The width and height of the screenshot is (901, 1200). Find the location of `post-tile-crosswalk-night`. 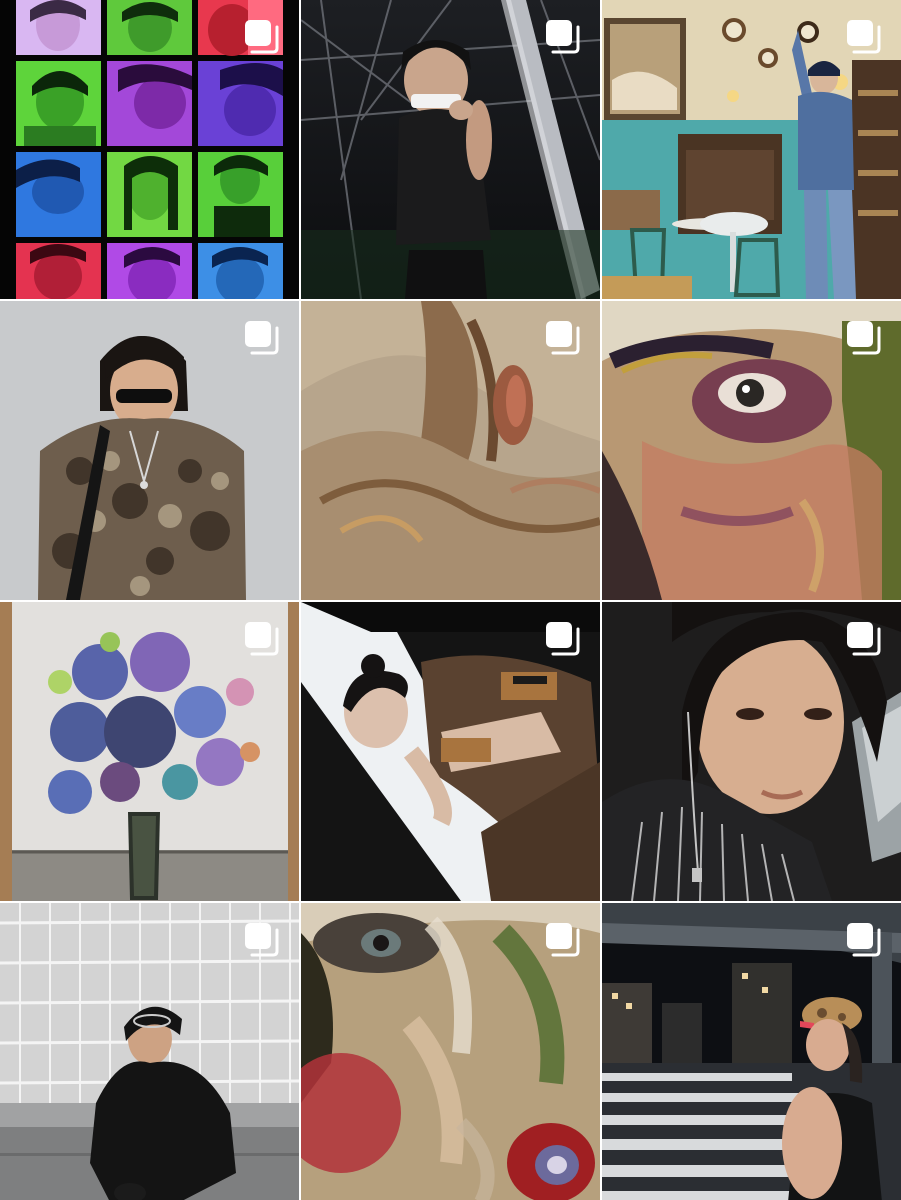

post-tile-crosswalk-night is located at coordinates (751, 1051).